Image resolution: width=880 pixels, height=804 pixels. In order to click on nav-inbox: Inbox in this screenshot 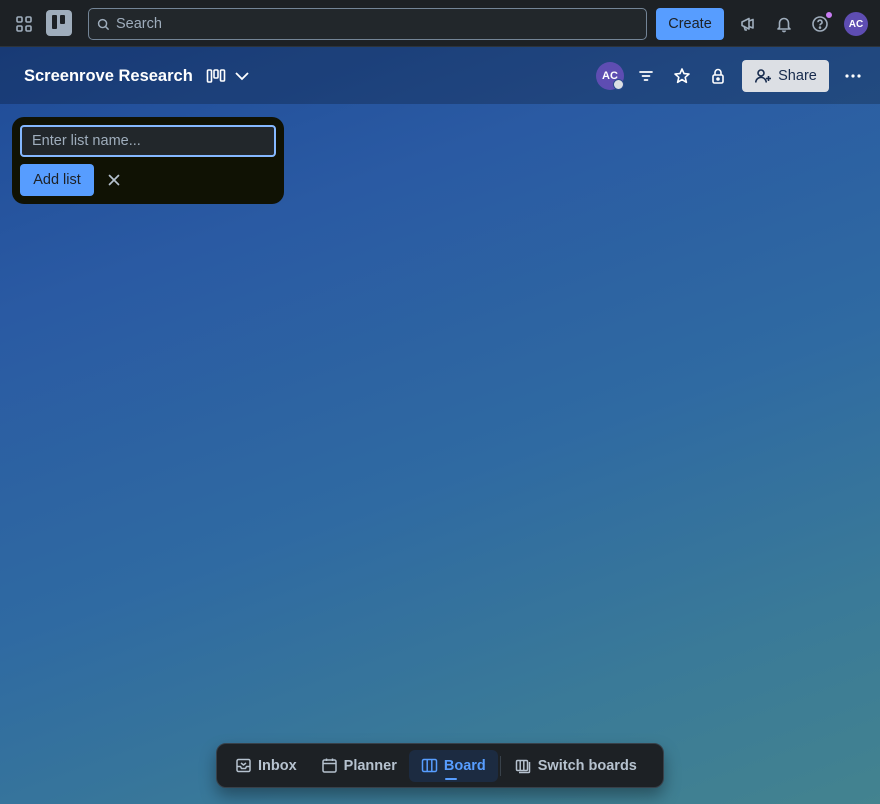, I will do `click(266, 766)`.